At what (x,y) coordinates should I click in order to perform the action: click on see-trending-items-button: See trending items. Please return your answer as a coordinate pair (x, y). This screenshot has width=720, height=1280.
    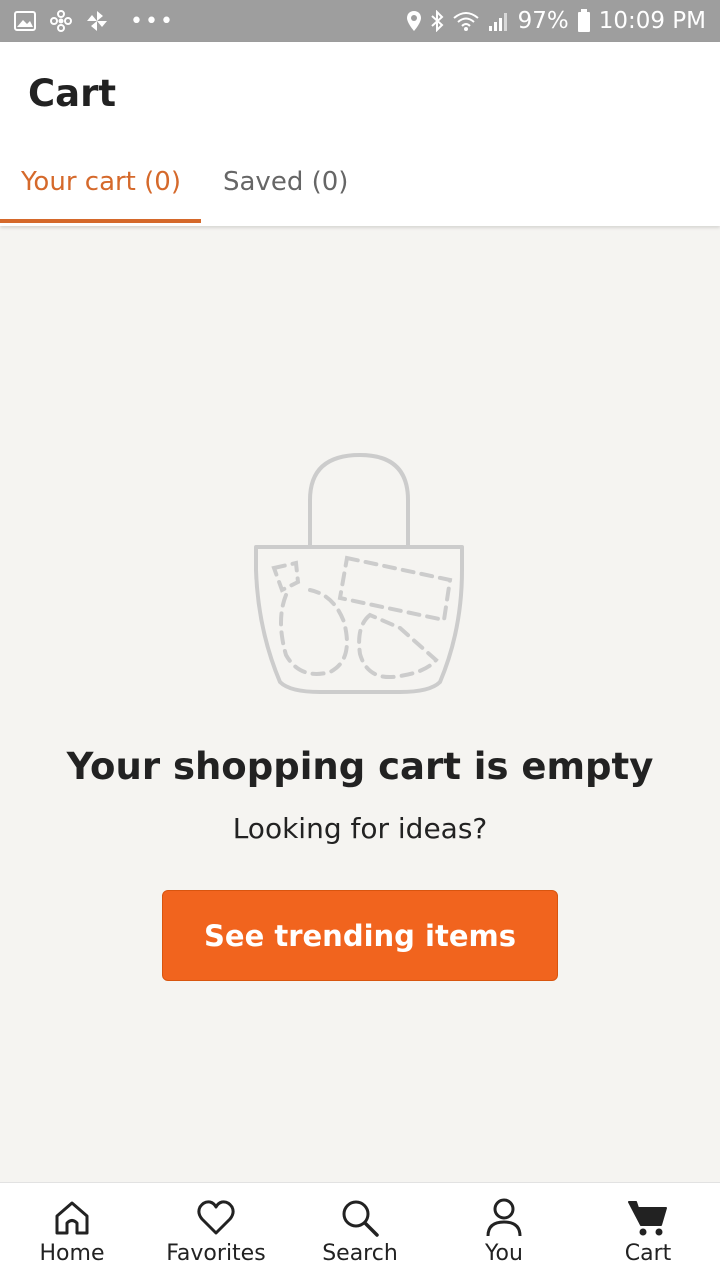
    Looking at the image, I should click on (360, 935).